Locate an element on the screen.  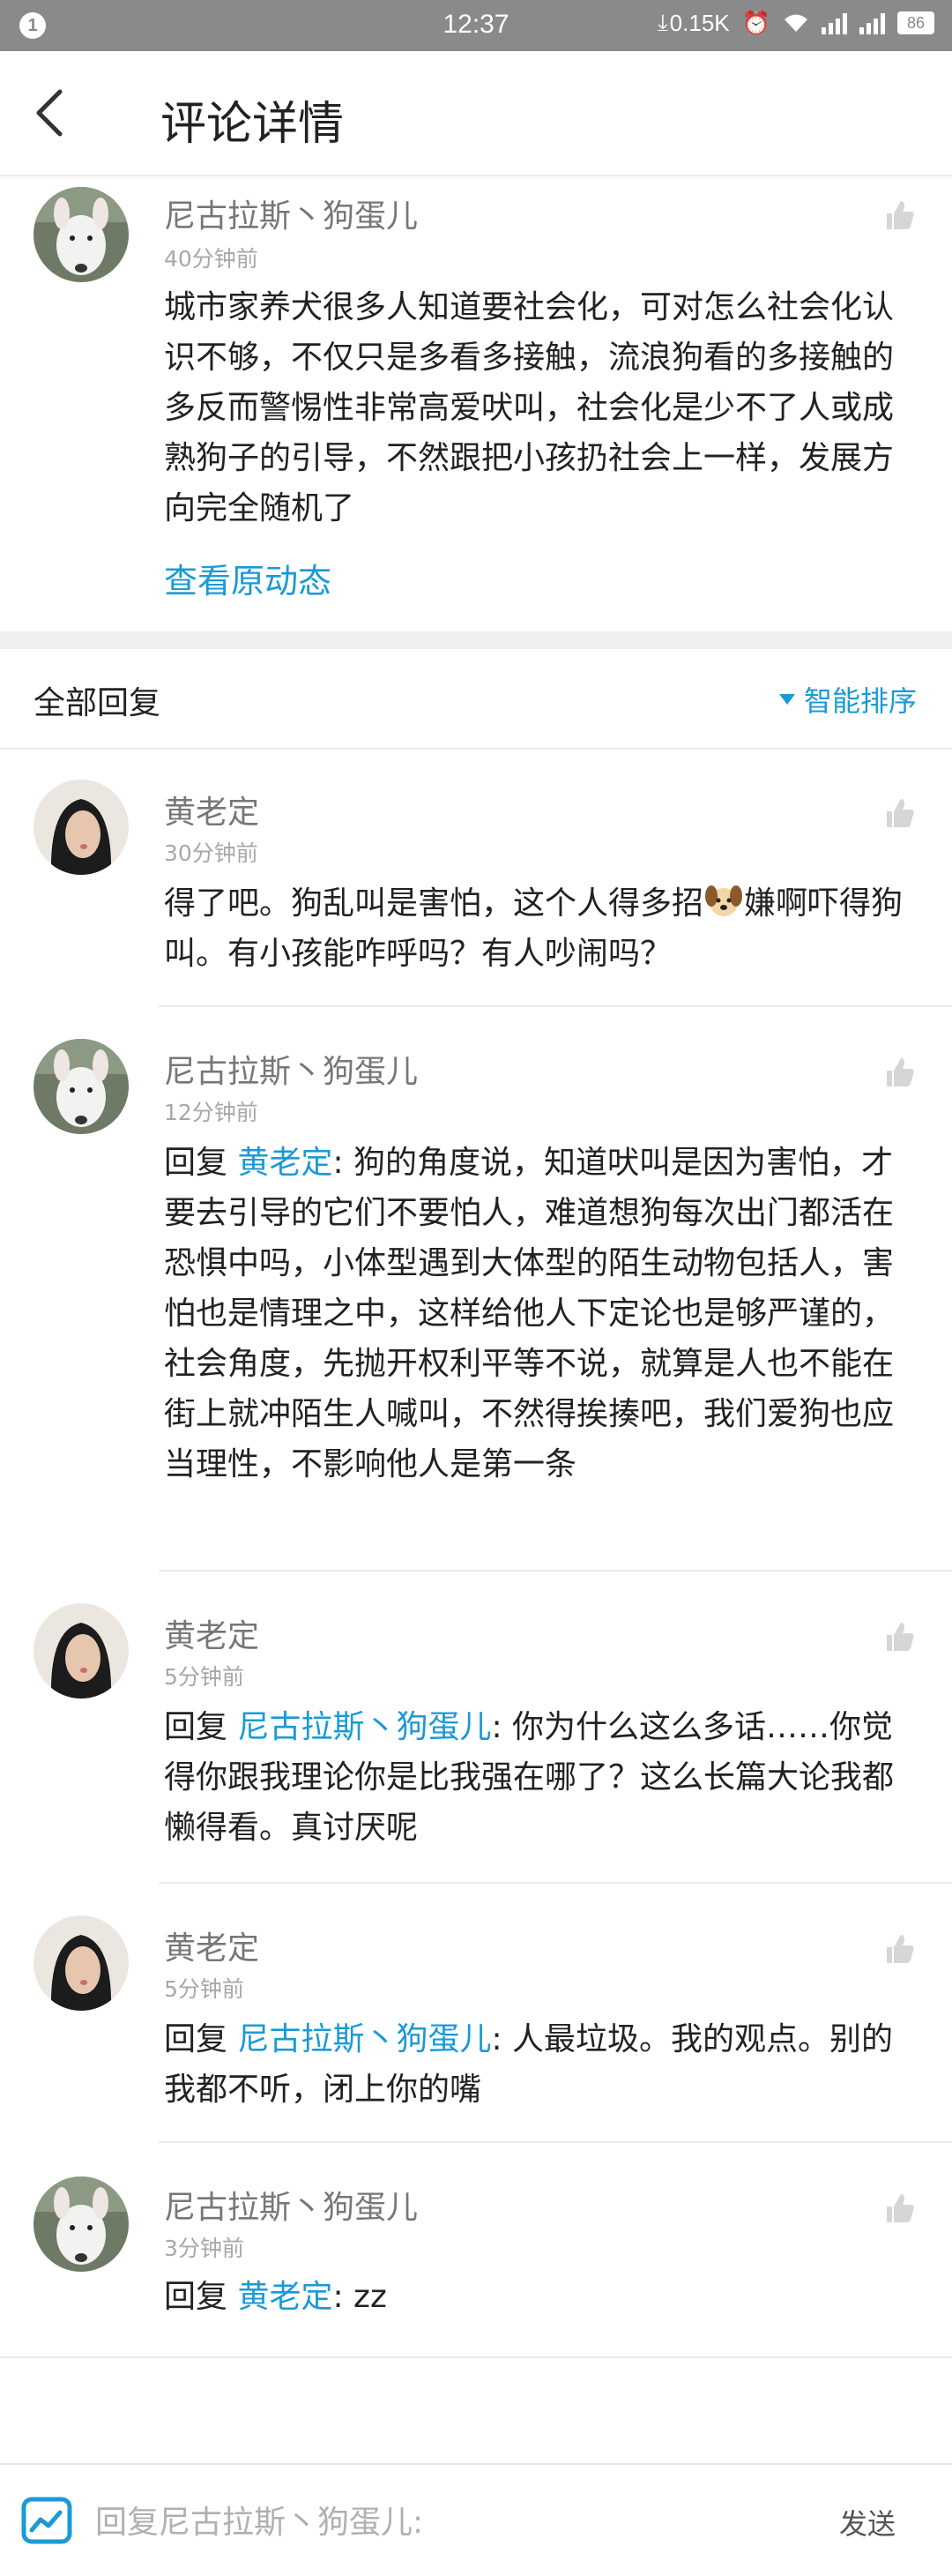
wifi-icon is located at coordinates (796, 23).